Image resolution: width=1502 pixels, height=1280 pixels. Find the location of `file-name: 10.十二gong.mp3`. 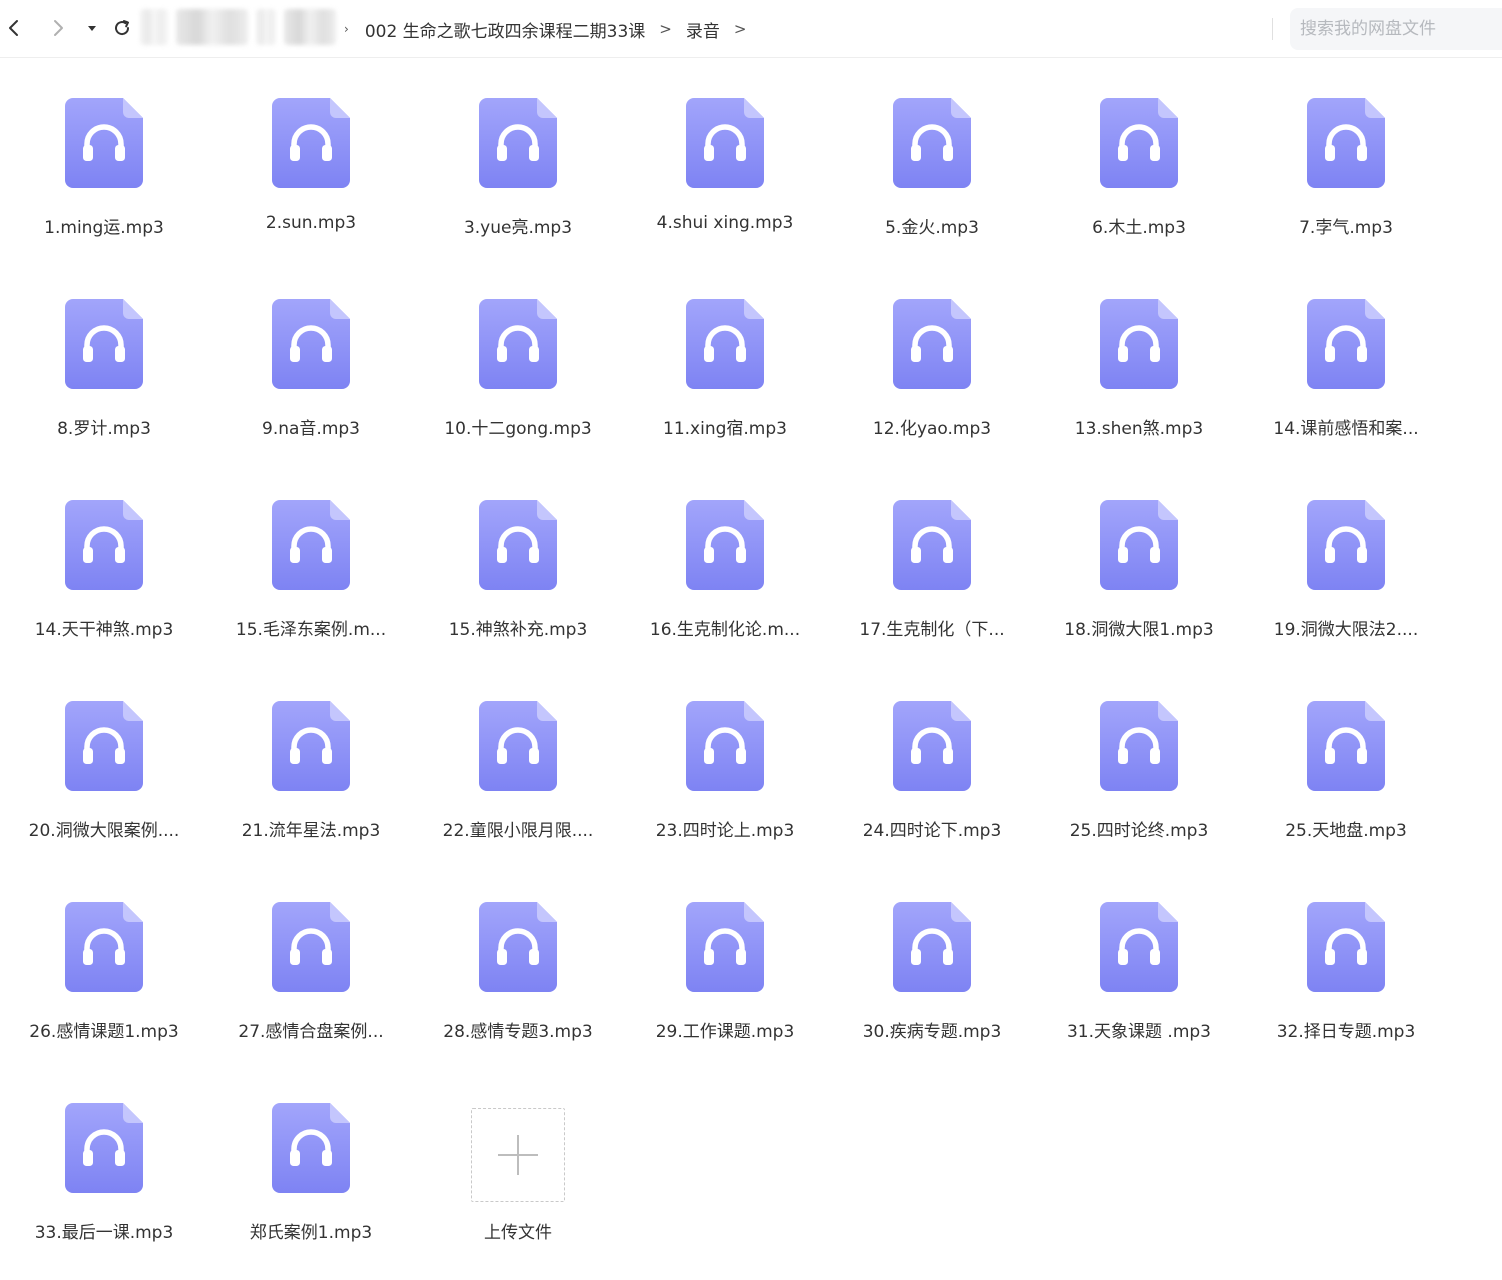

file-name: 10.十二gong.mp3 is located at coordinates (518, 429).